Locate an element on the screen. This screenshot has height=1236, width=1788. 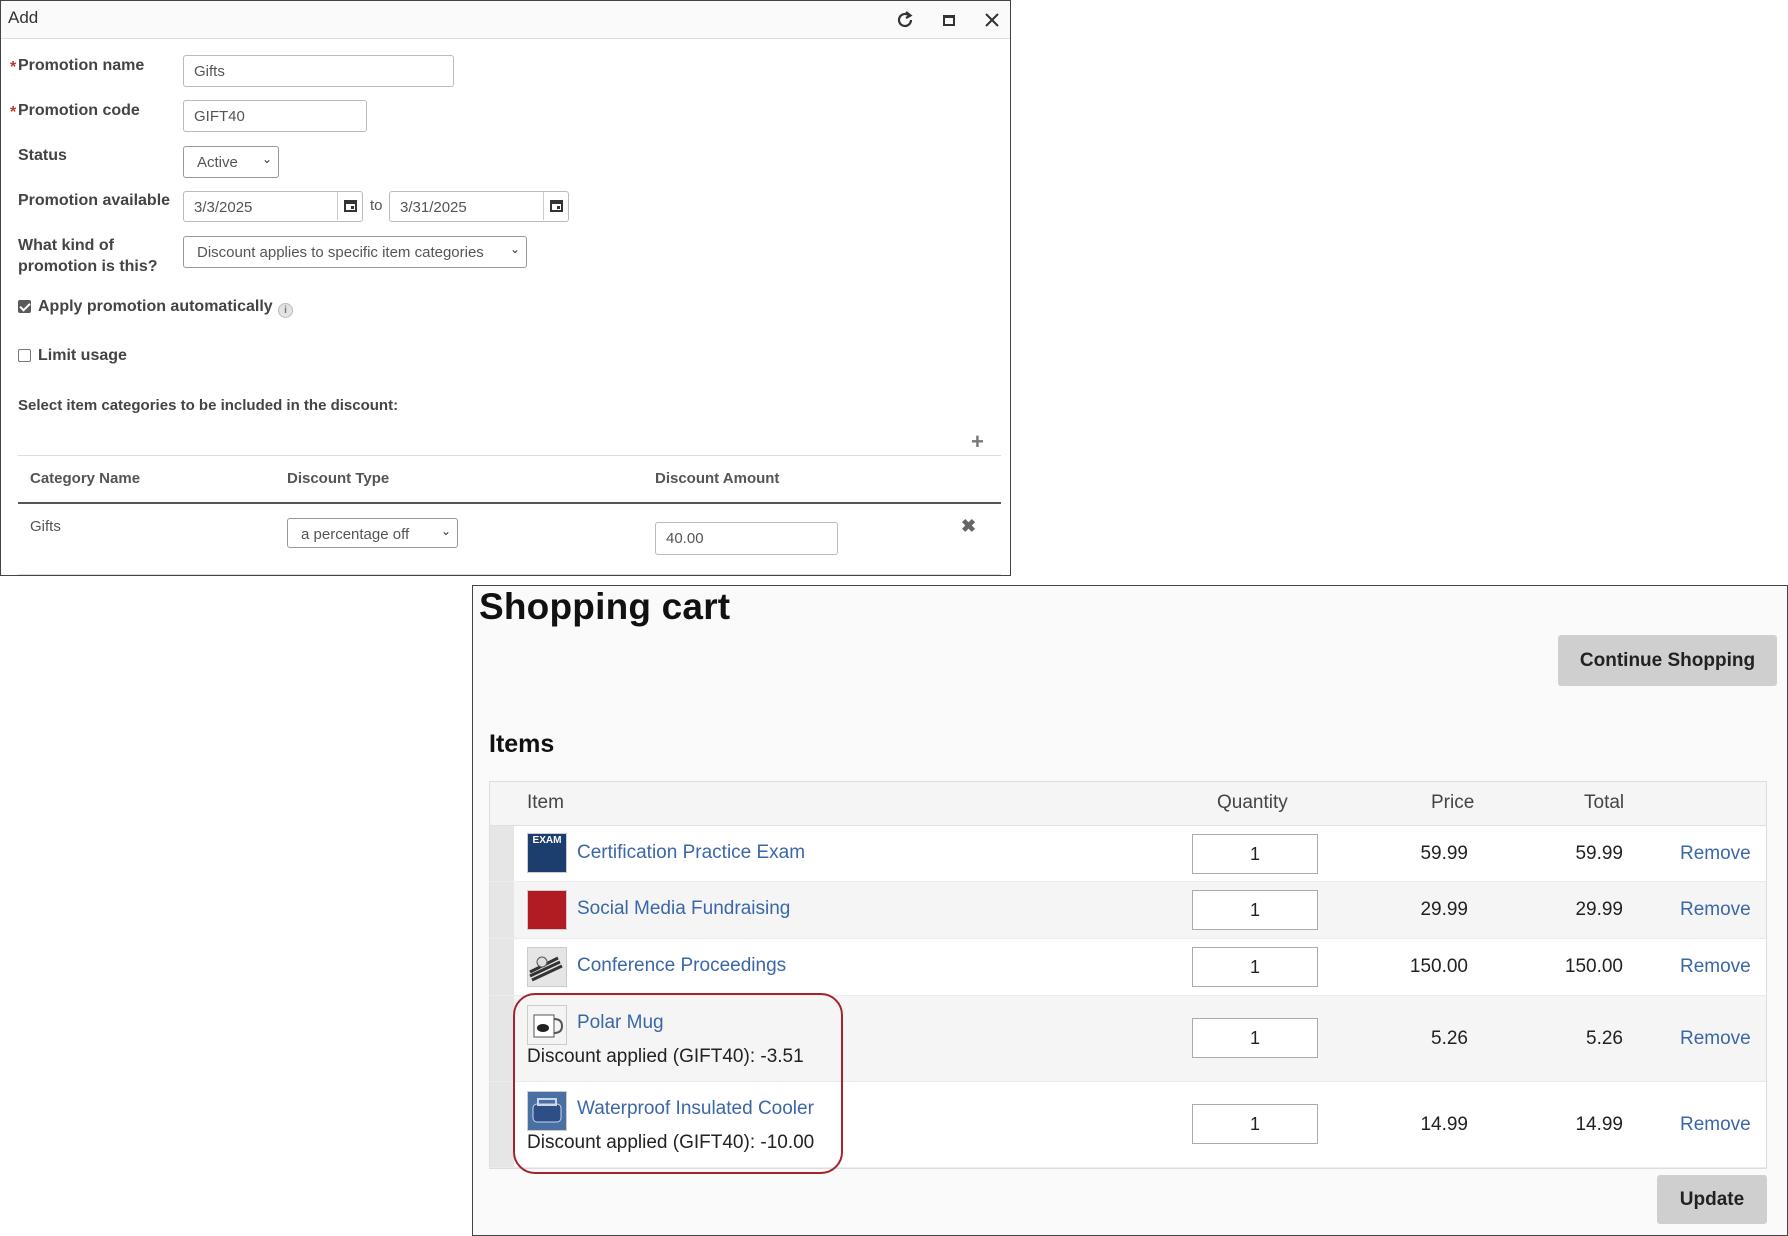
apply-automatically-label: Apply promotion automatically is located at coordinates (155, 306).